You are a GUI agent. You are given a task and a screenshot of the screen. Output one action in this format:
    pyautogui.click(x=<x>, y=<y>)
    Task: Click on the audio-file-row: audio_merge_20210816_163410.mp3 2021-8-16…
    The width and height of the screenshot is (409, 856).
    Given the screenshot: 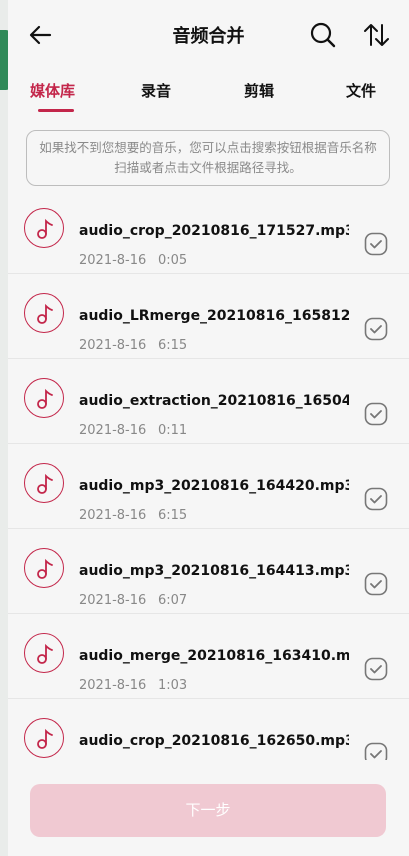 What is the action you would take?
    pyautogui.click(x=208, y=656)
    